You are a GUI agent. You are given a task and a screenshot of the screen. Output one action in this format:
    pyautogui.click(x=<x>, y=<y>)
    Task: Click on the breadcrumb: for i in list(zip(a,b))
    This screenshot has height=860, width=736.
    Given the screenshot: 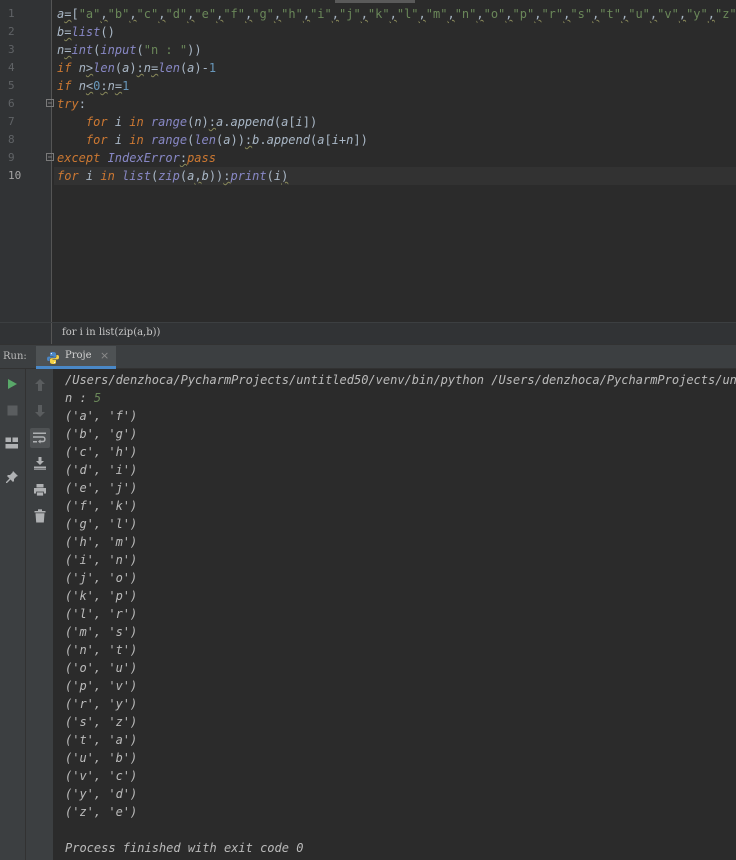 What is the action you would take?
    pyautogui.click(x=111, y=332)
    